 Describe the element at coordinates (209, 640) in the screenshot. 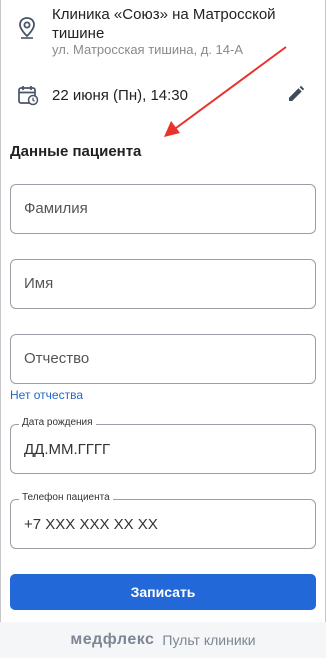

I see `footer-caption: Пульт клиники` at that location.